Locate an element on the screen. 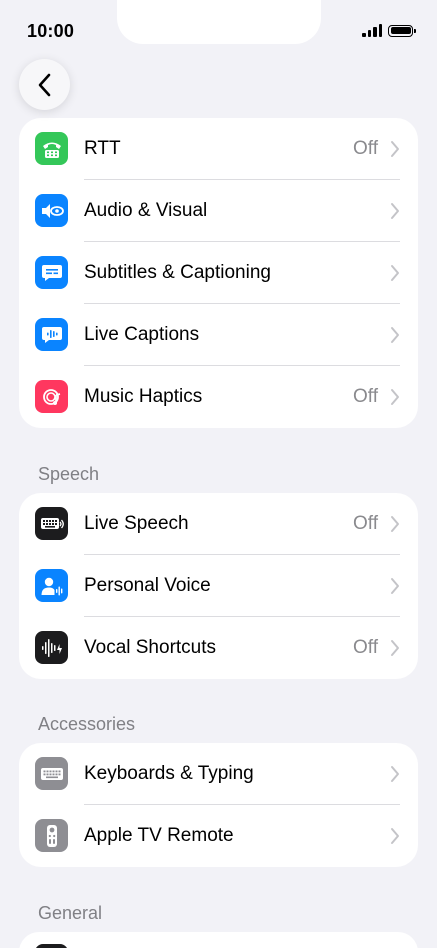  row-vocal-shortcuts: Vocal Shortcuts Off is located at coordinates (218, 648).